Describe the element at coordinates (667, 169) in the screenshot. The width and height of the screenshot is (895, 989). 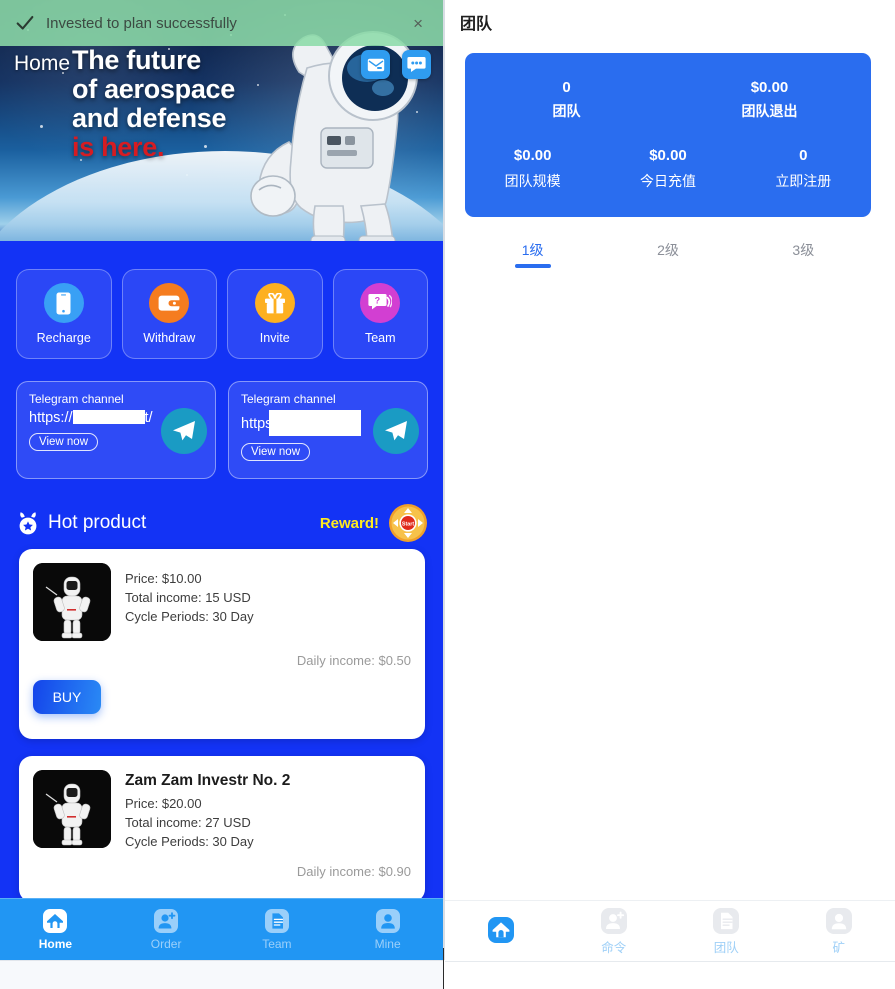
I see `stat-today-recharge: $0.00 今日充值` at that location.